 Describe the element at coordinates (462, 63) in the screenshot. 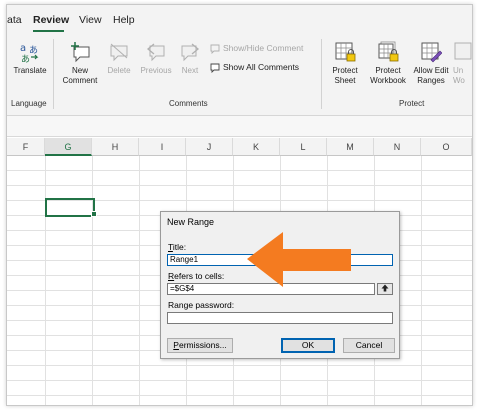

I see `unshare-workbook-button: Un Wo` at that location.